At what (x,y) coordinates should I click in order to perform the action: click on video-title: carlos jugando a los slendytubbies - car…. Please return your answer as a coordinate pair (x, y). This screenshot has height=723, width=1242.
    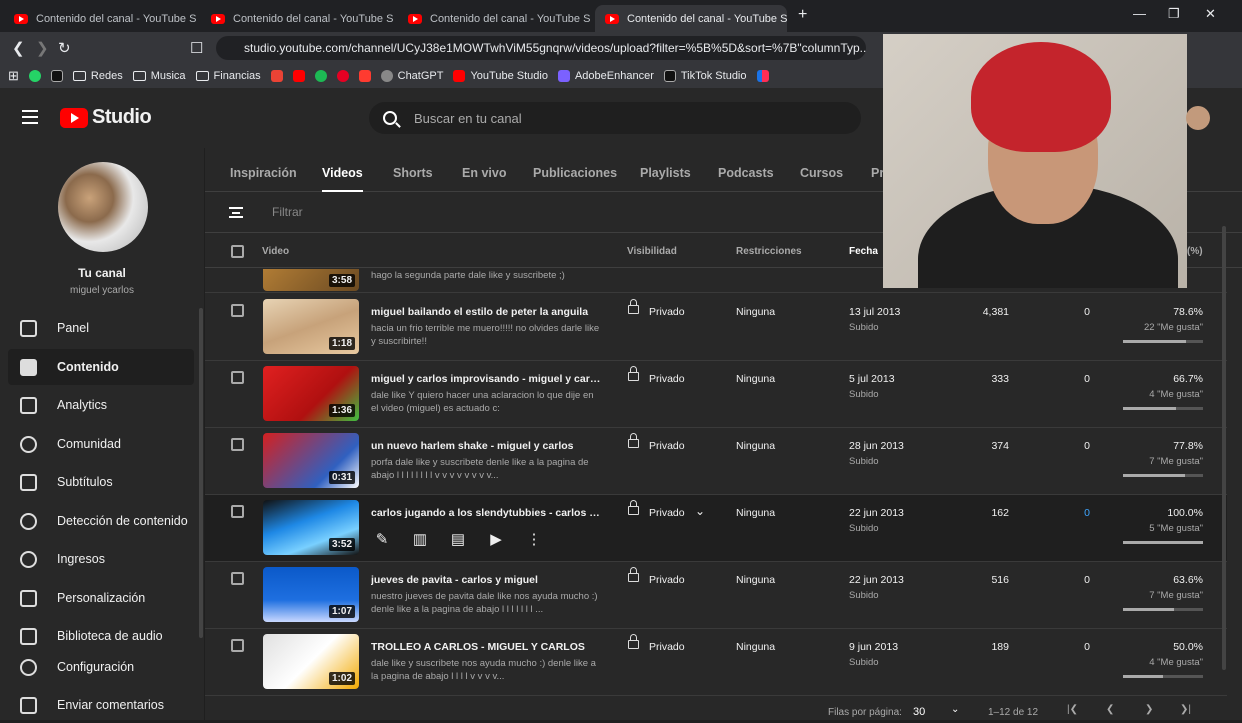
    Looking at the image, I should click on (486, 513).